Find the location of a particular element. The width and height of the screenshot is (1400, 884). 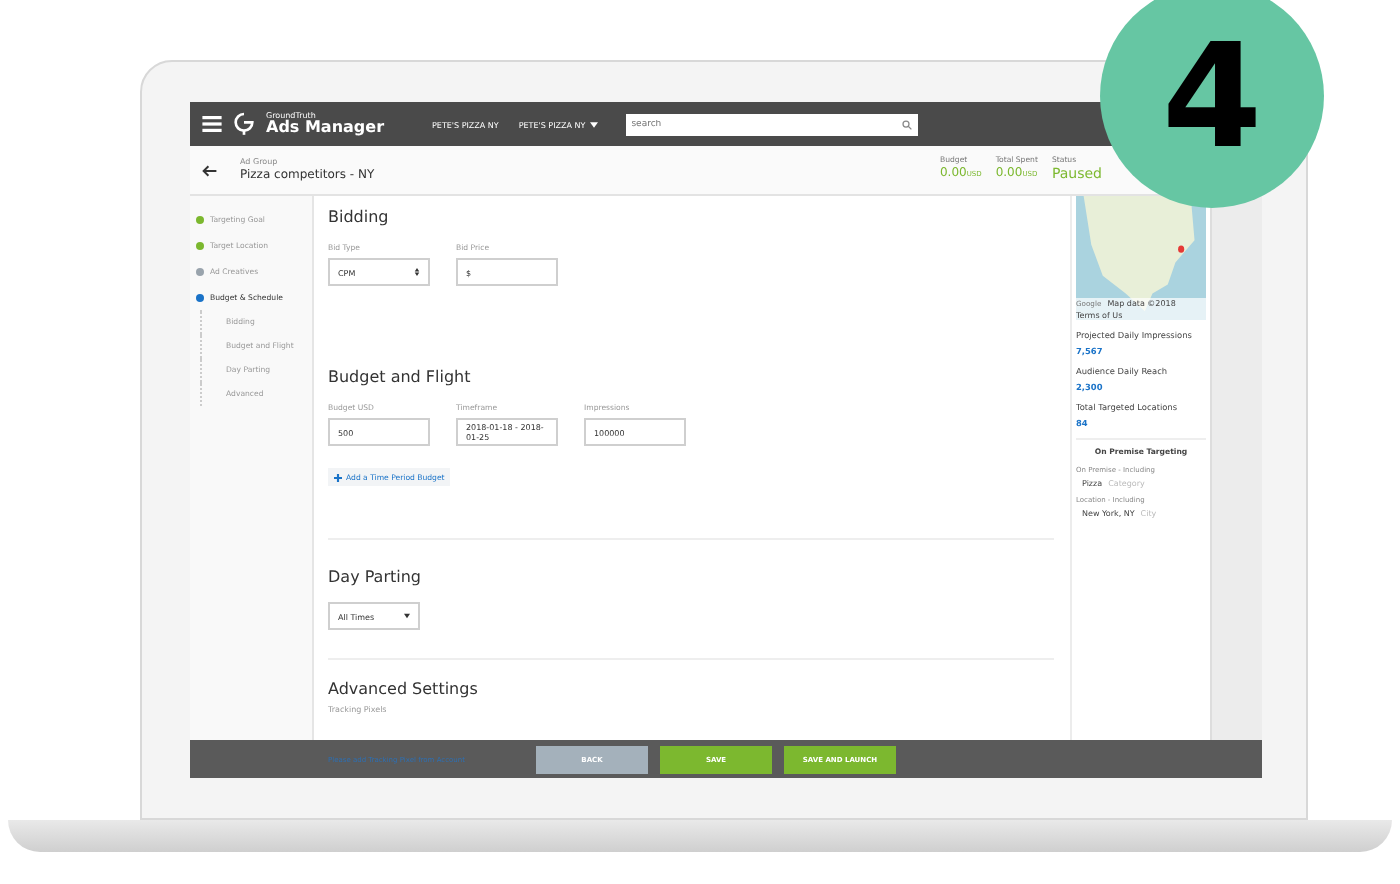

search-icon is located at coordinates (906, 124).